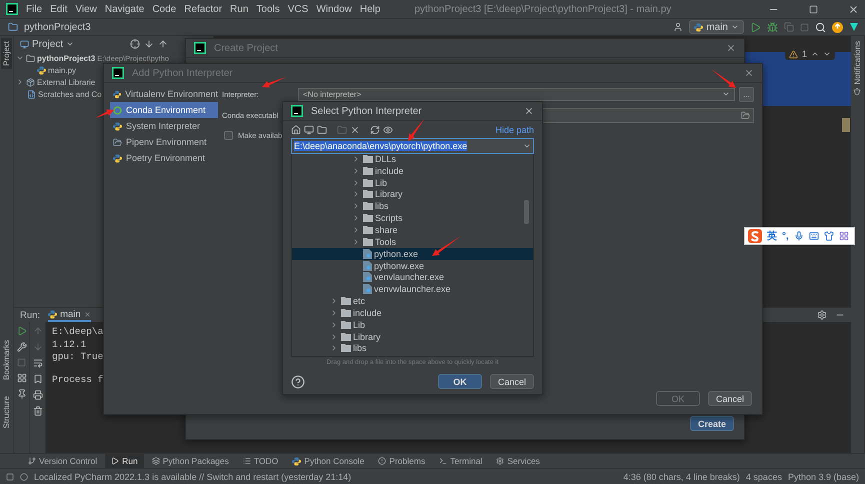  I want to click on window-title: pythonProject3 [E:\deep\Project\pythonProject3] - main.py, so click(543, 9).